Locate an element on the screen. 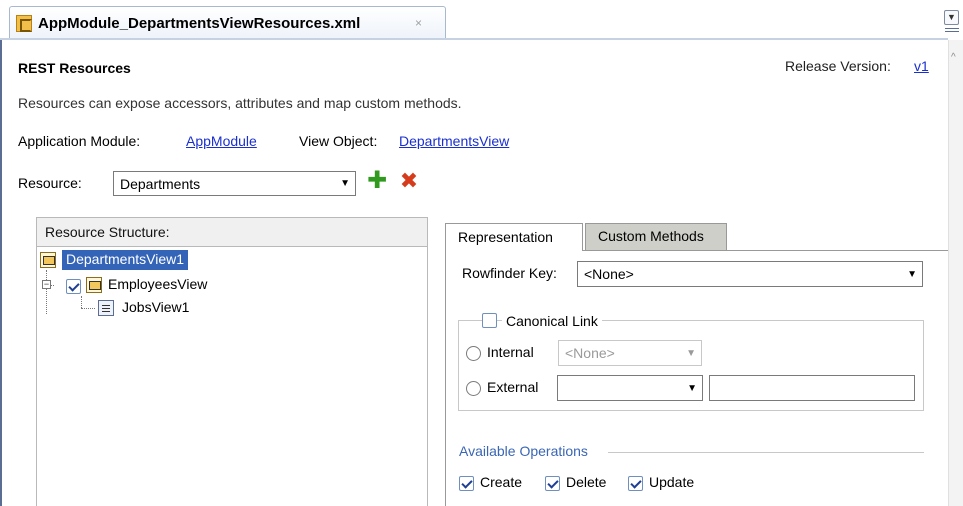 The width and height of the screenshot is (963, 506). delete-checkbox is located at coordinates (552, 483).